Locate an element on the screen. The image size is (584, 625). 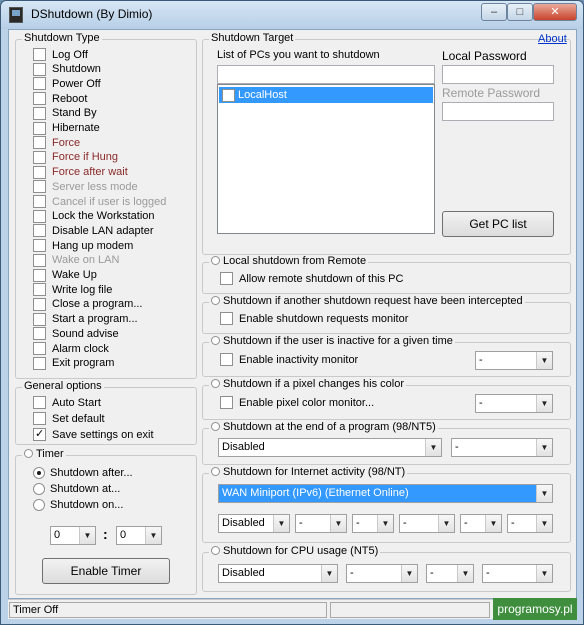
pc-item-label: LocalHost is located at coordinates (262, 95).